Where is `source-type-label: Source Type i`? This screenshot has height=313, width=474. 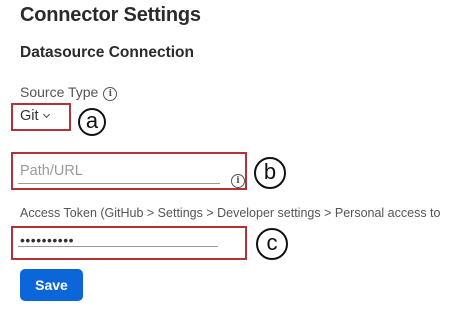 source-type-label: Source Type i is located at coordinates (69, 92).